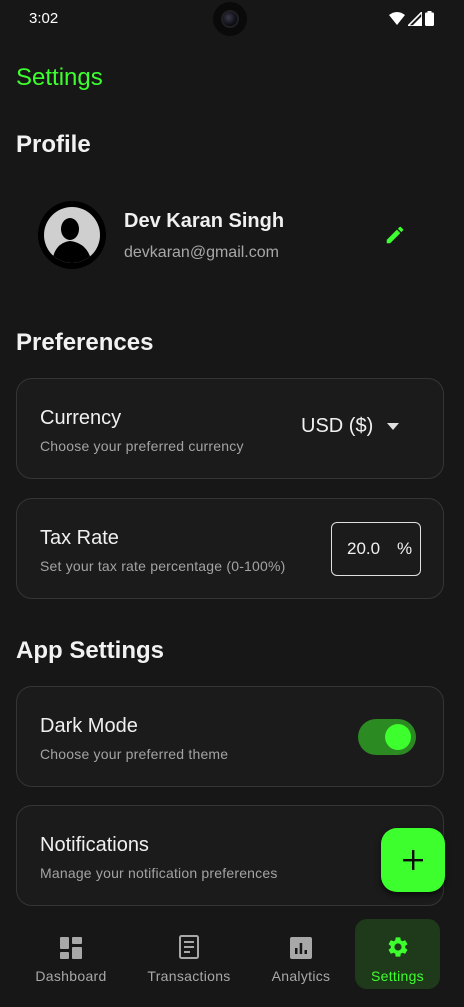 The height and width of the screenshot is (1007, 464). I want to click on edit-profile-button, so click(395, 235).